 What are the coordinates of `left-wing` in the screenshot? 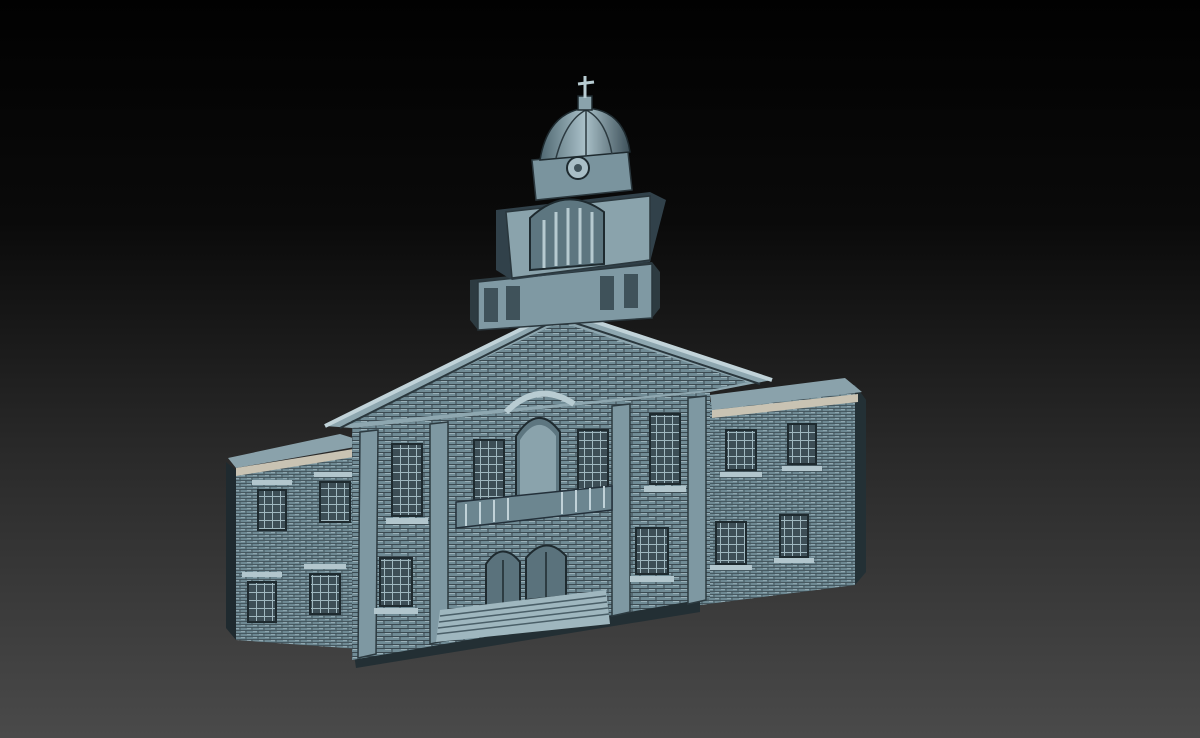 It's located at (299, 542).